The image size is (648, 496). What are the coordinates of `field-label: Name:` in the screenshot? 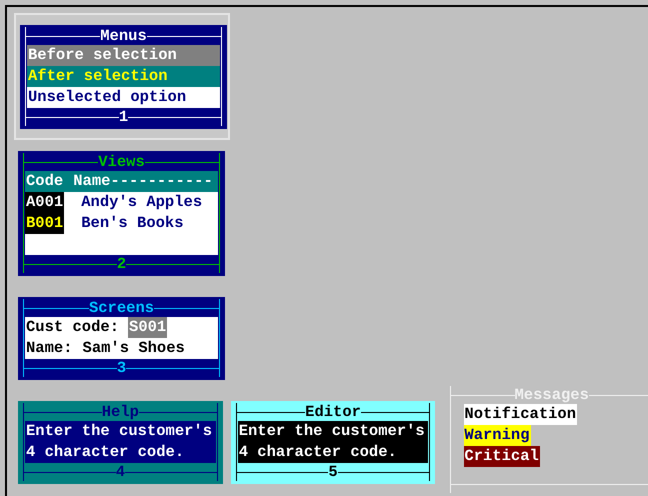 It's located at (49, 348).